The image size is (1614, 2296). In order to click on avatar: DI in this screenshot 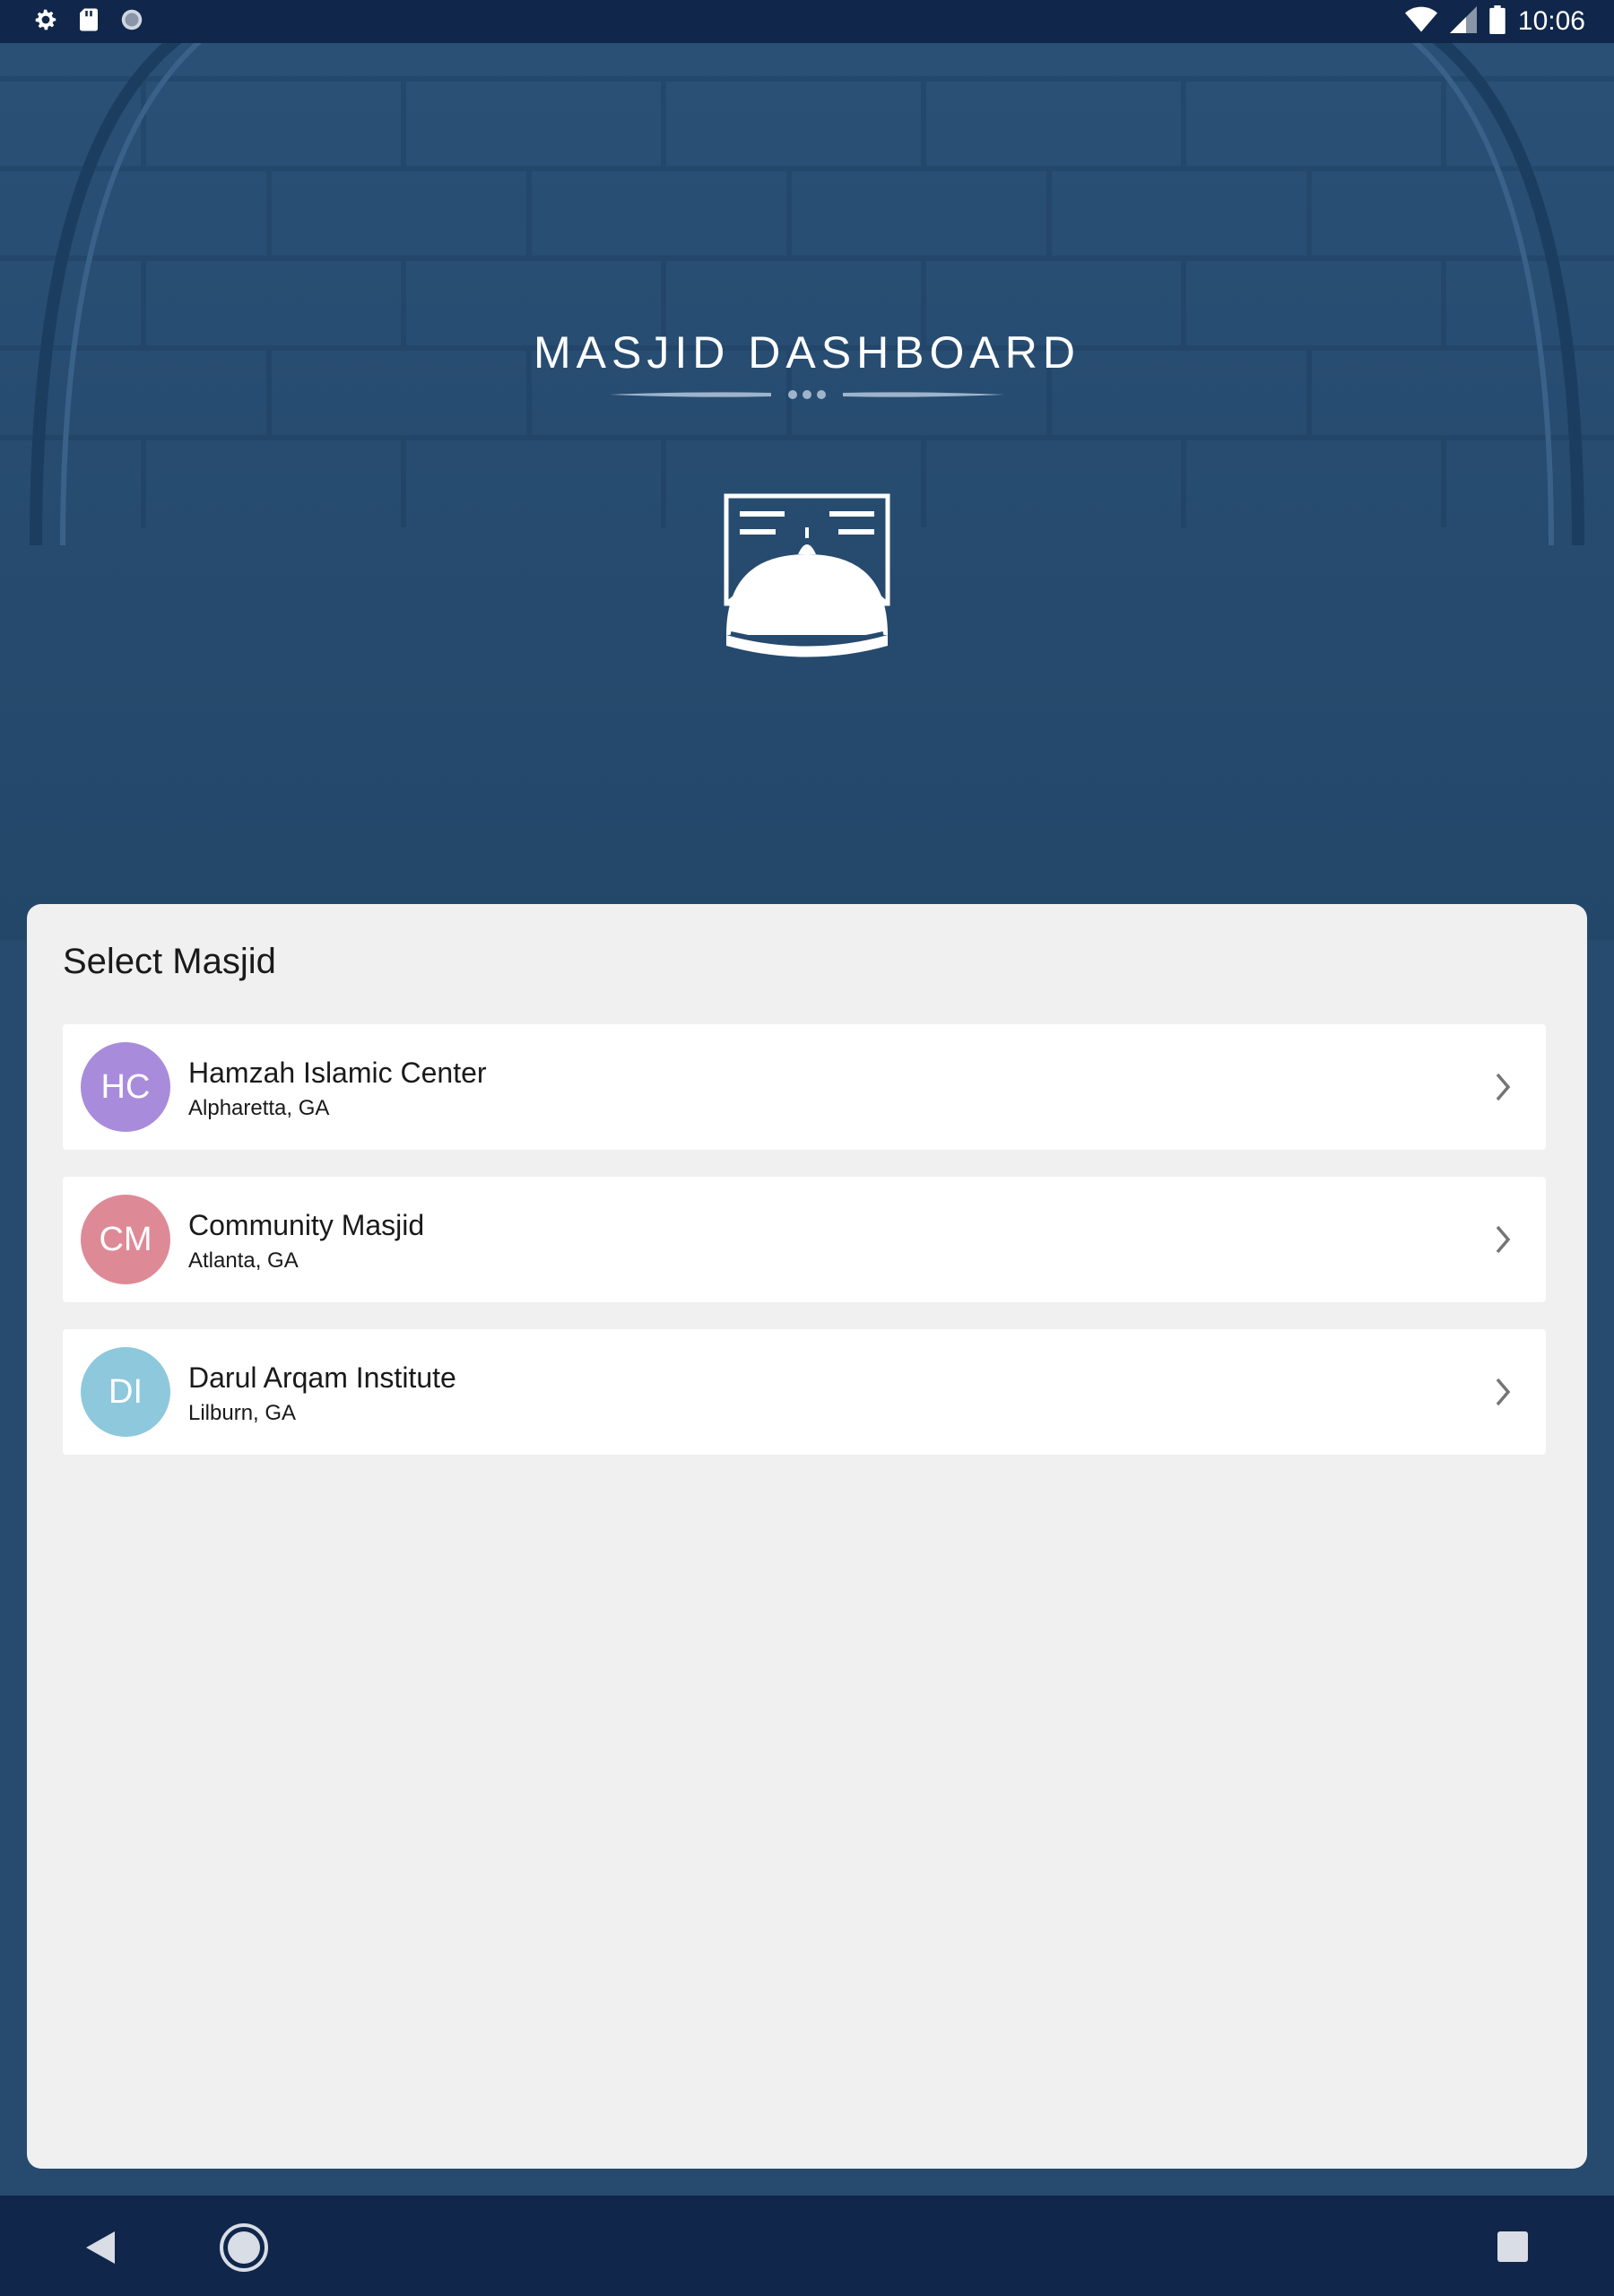, I will do `click(125, 1392)`.